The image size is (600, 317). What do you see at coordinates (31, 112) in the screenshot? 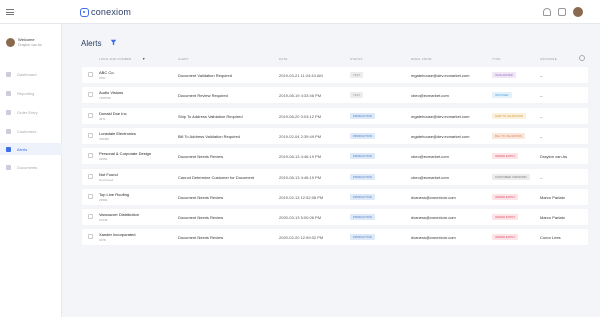
I see `sidebar-item-order-entry: Order Entry` at bounding box center [31, 112].